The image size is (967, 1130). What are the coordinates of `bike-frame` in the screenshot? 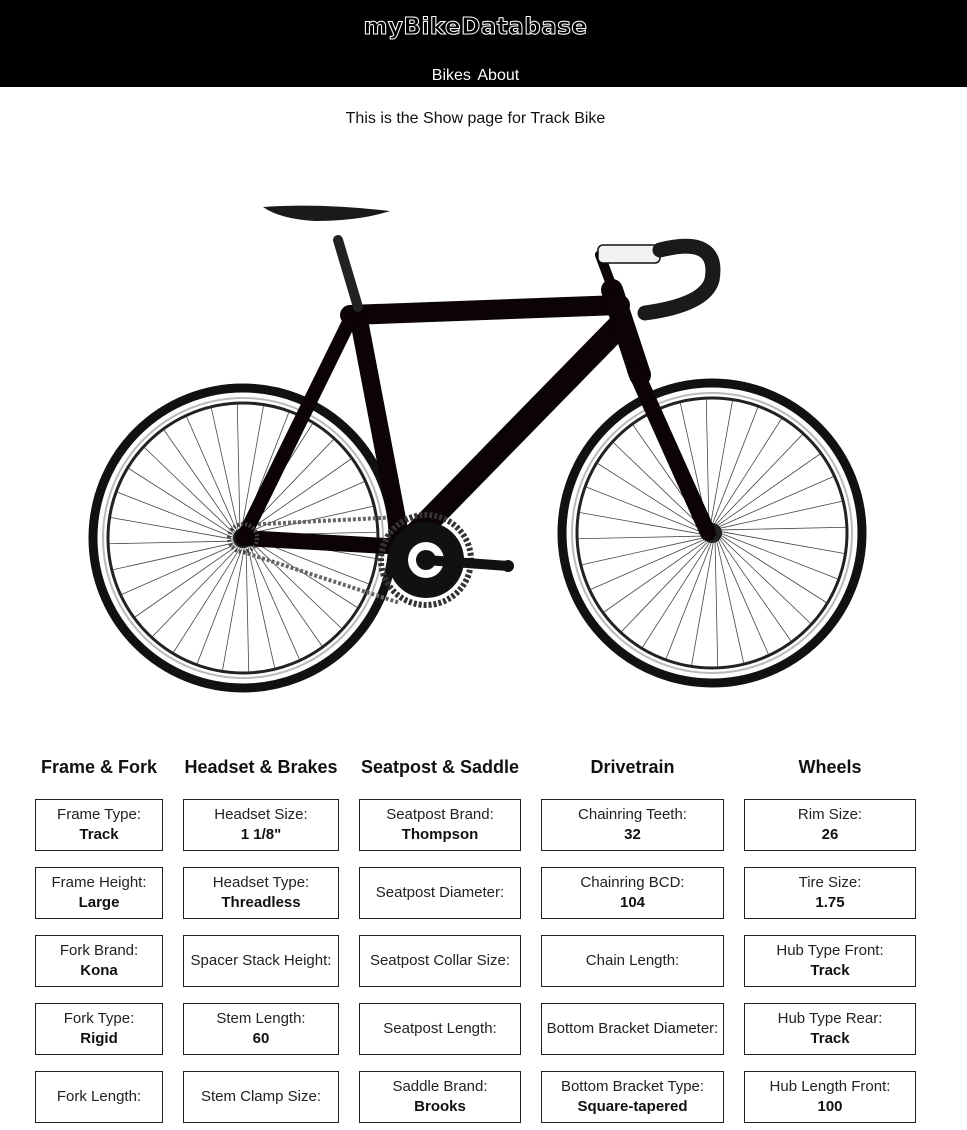 It's located at (475, 396).